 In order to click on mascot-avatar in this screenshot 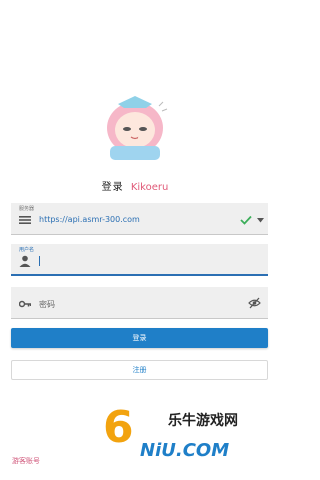, I will do `click(137, 128)`.